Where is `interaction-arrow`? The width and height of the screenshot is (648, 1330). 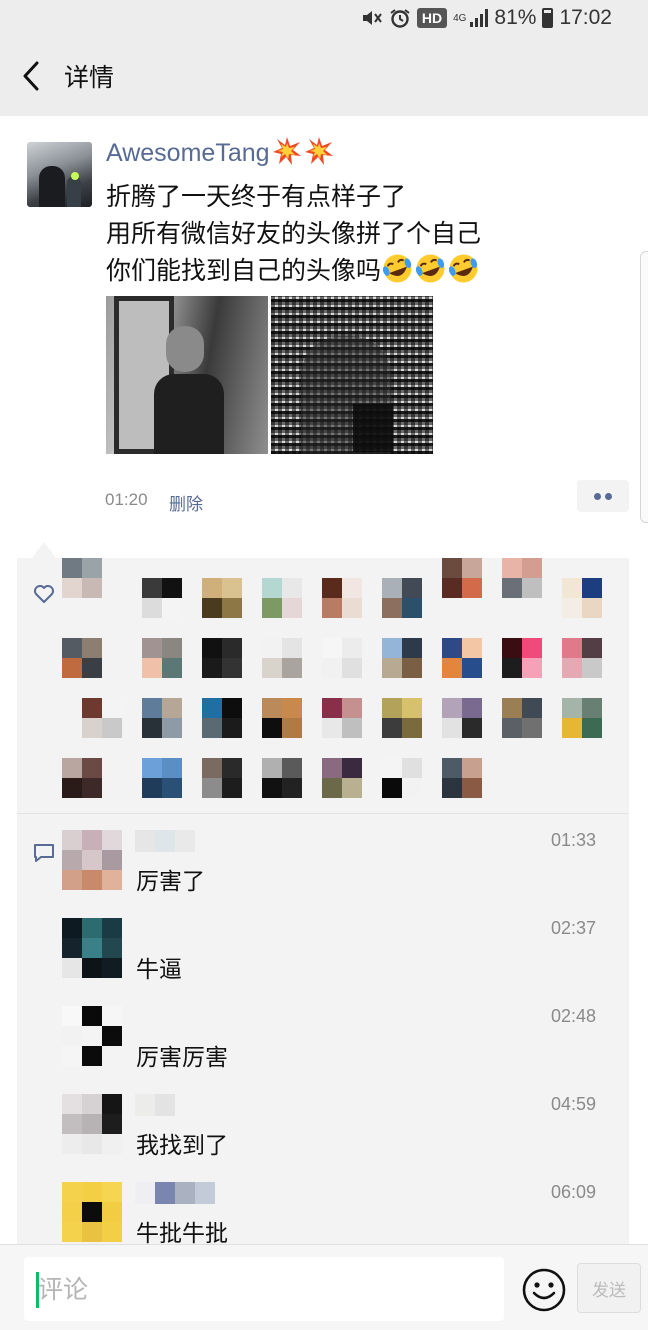
interaction-arrow is located at coordinates (44, 550).